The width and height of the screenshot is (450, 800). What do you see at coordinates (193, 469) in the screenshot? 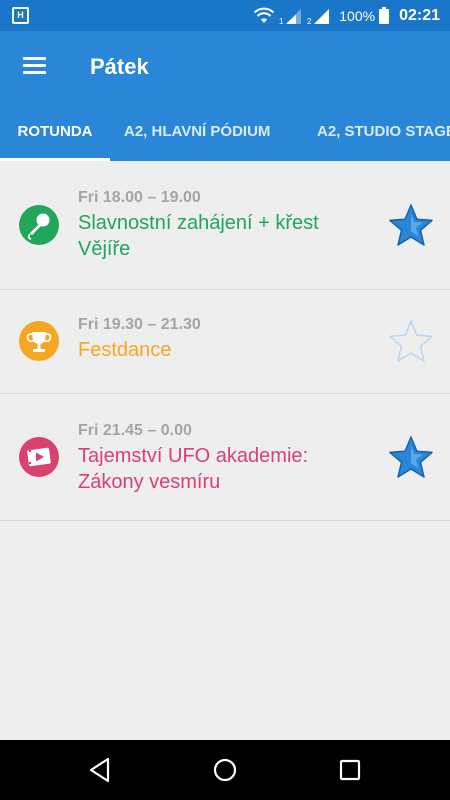
I see `event-title: Tajemství UFO akademie: Zákony vesmíru` at bounding box center [193, 469].